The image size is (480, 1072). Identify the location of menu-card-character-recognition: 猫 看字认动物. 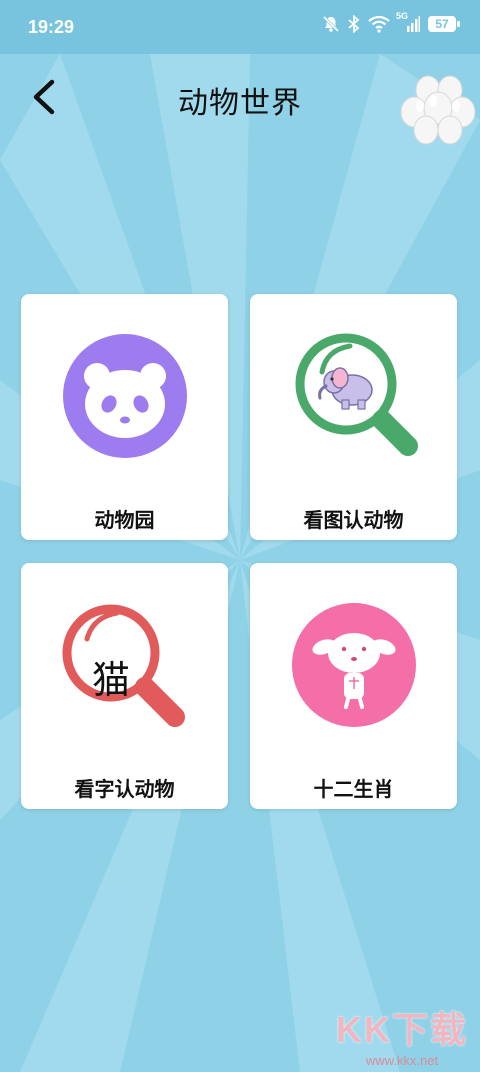
(124, 686).